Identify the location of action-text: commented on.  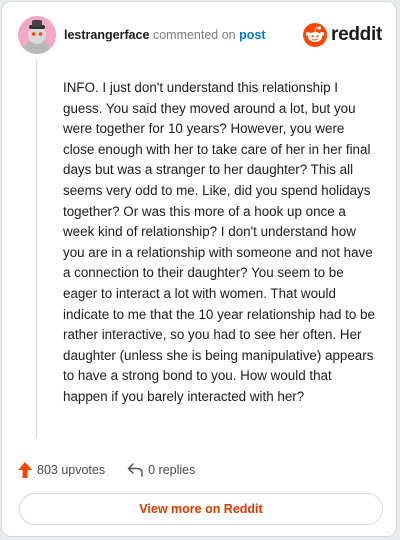
(194, 35).